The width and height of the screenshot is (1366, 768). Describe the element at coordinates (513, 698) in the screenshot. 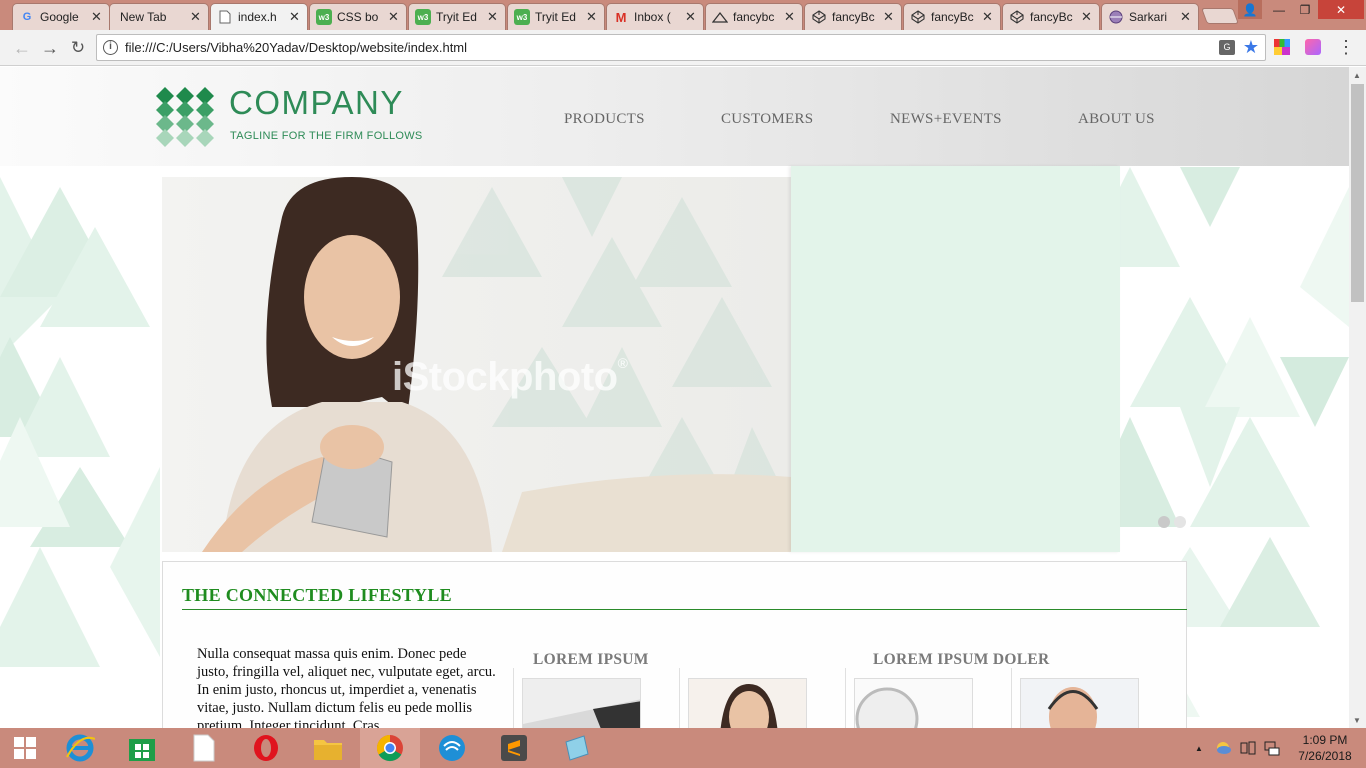

I see `column-divider` at that location.